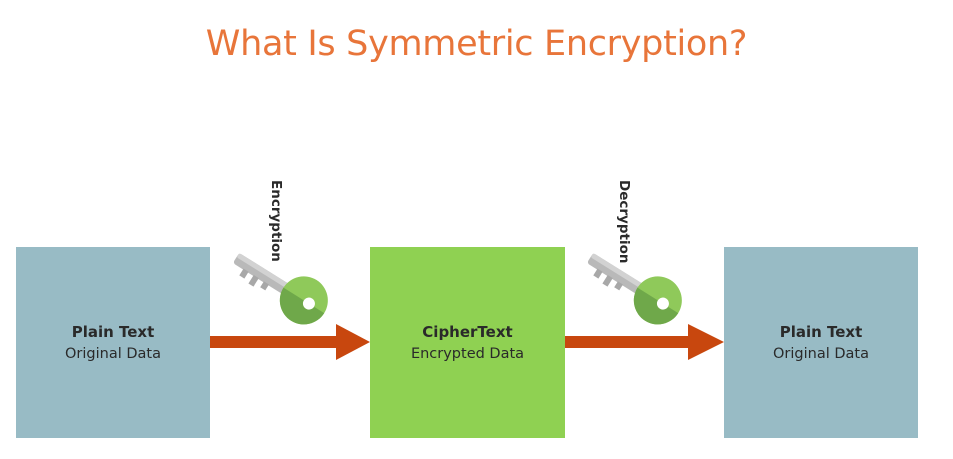 The width and height of the screenshot is (953, 459). What do you see at coordinates (624, 222) in the screenshot?
I see `decryption-label: Decryption` at bounding box center [624, 222].